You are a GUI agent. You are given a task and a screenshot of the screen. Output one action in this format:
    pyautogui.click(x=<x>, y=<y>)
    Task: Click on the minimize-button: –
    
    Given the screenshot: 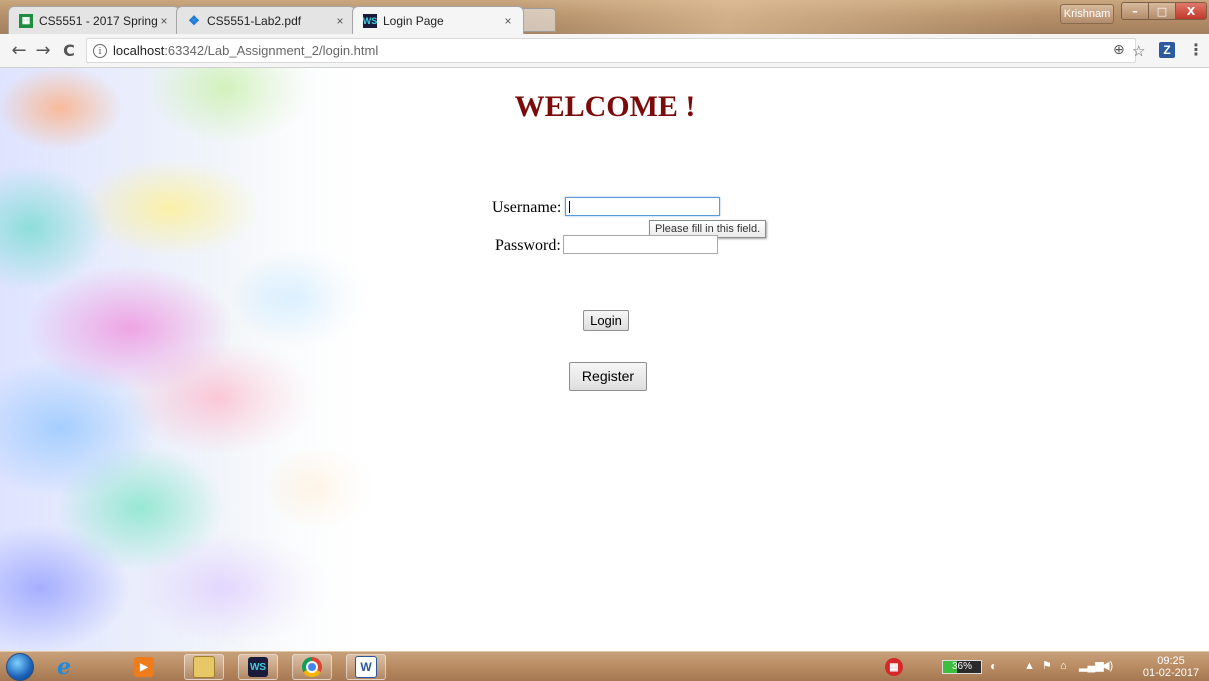 What is the action you would take?
    pyautogui.click(x=1135, y=11)
    